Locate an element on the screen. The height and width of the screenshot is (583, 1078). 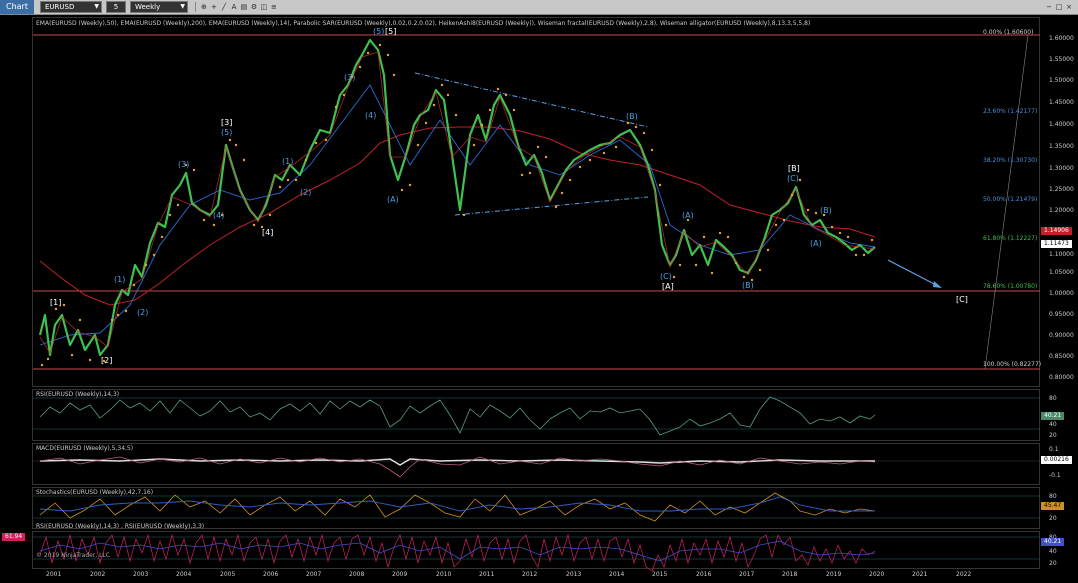
year-tick: 2015 is located at coordinates (660, 574).